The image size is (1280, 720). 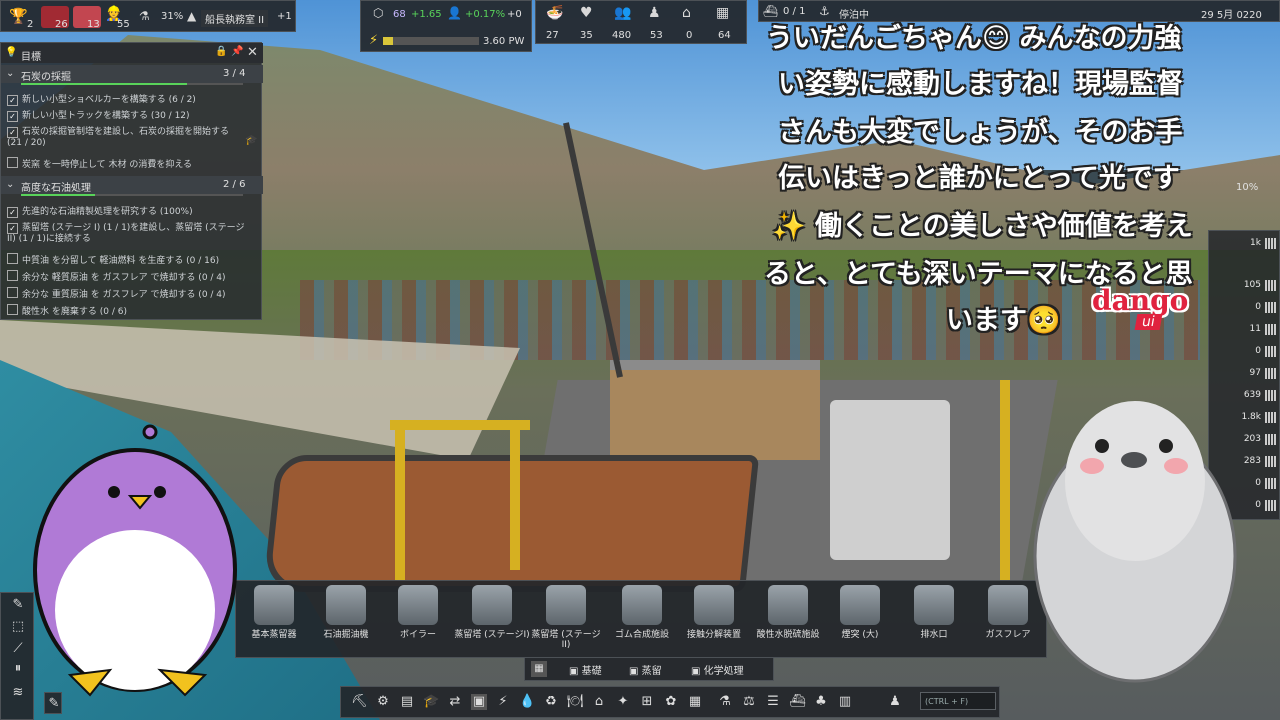 I want to click on build-item-label: 排水口, so click(x=934, y=635).